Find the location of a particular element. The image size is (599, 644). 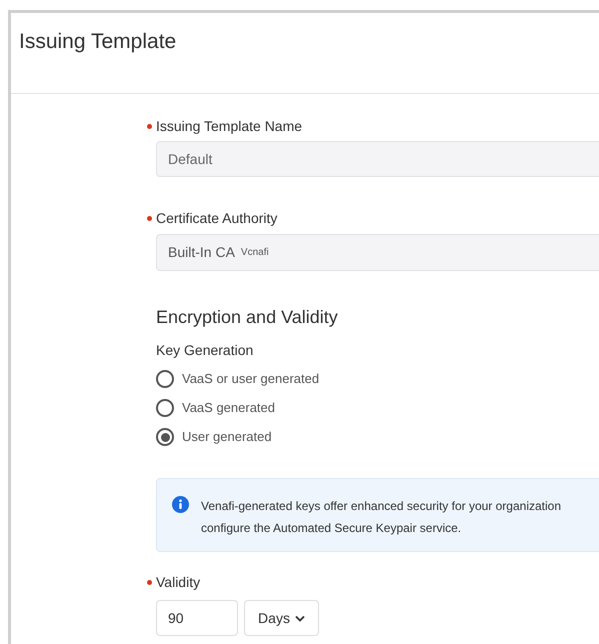

info-text: Venafi-generated keys offer enhanced security for your organization configure the Automated Secure Keypair service. is located at coordinates (381, 517).